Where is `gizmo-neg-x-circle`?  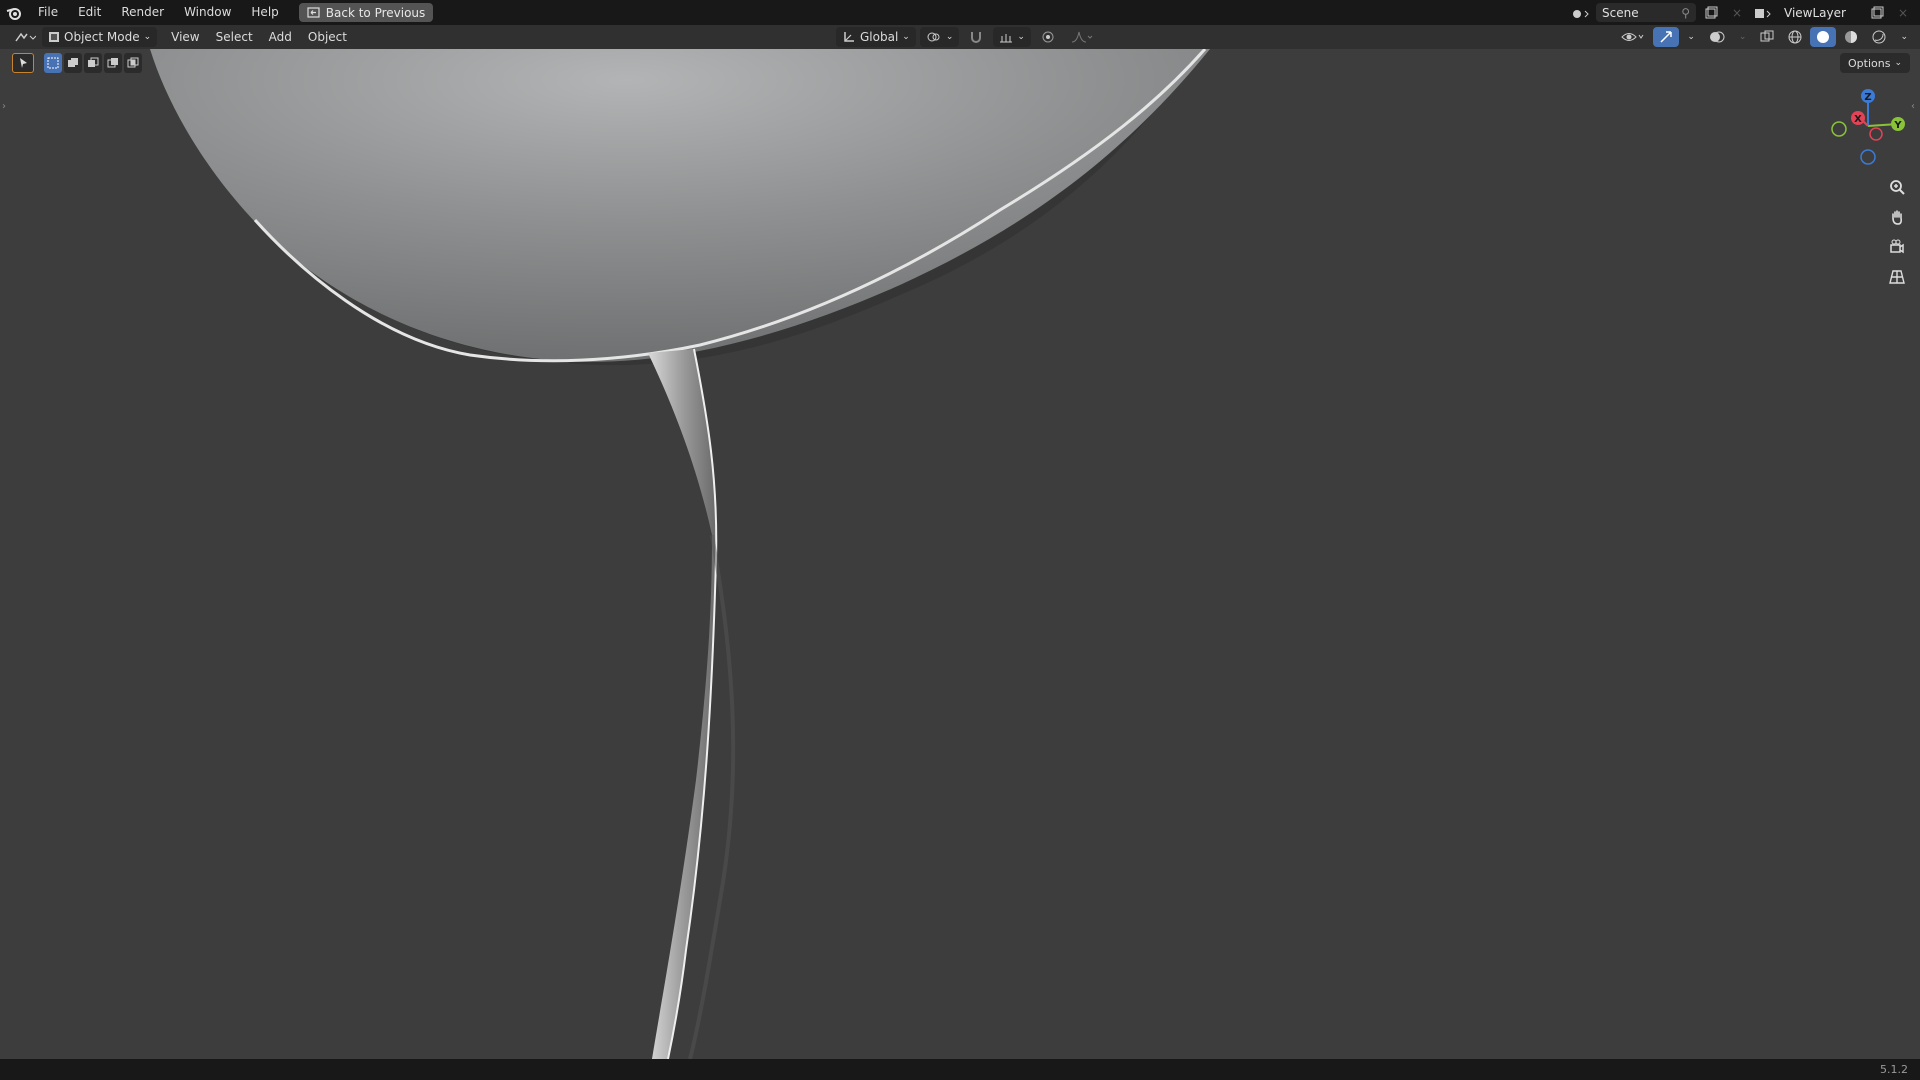
gizmo-neg-x-circle is located at coordinates (1876, 134).